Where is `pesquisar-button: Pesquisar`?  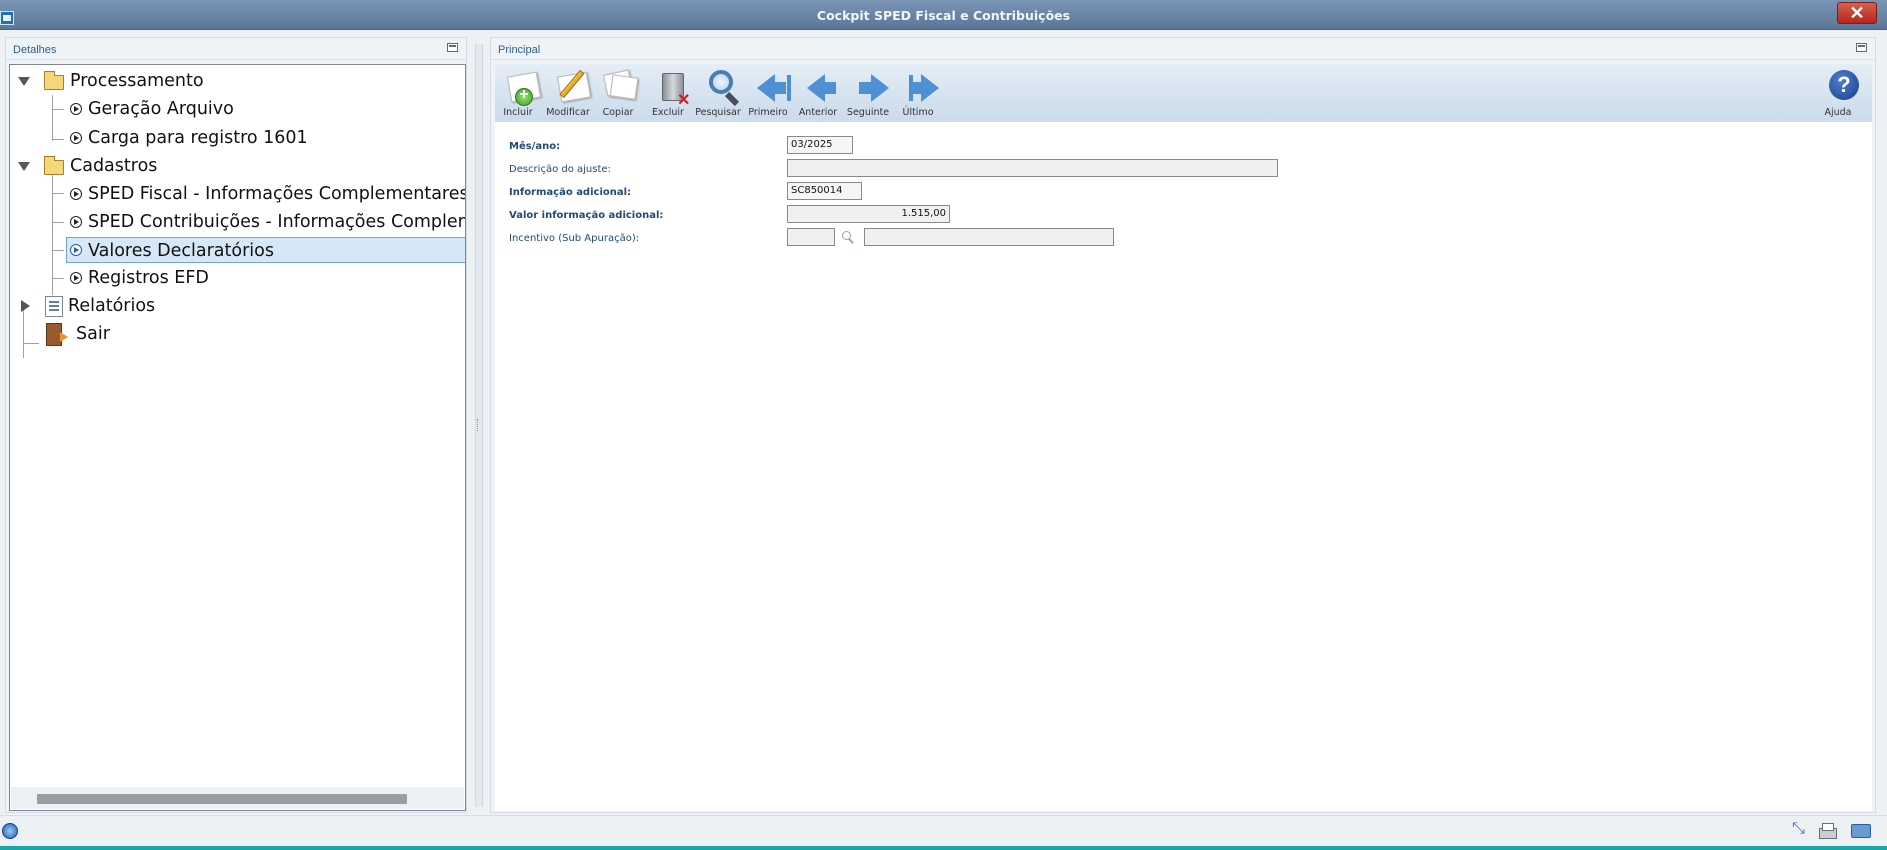 pesquisar-button: Pesquisar is located at coordinates (718, 93).